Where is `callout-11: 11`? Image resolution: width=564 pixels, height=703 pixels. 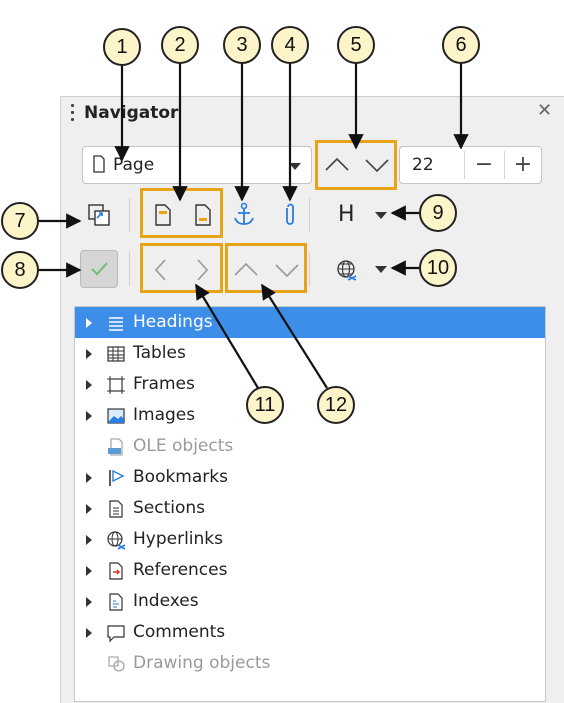
callout-11: 11 is located at coordinates (265, 405).